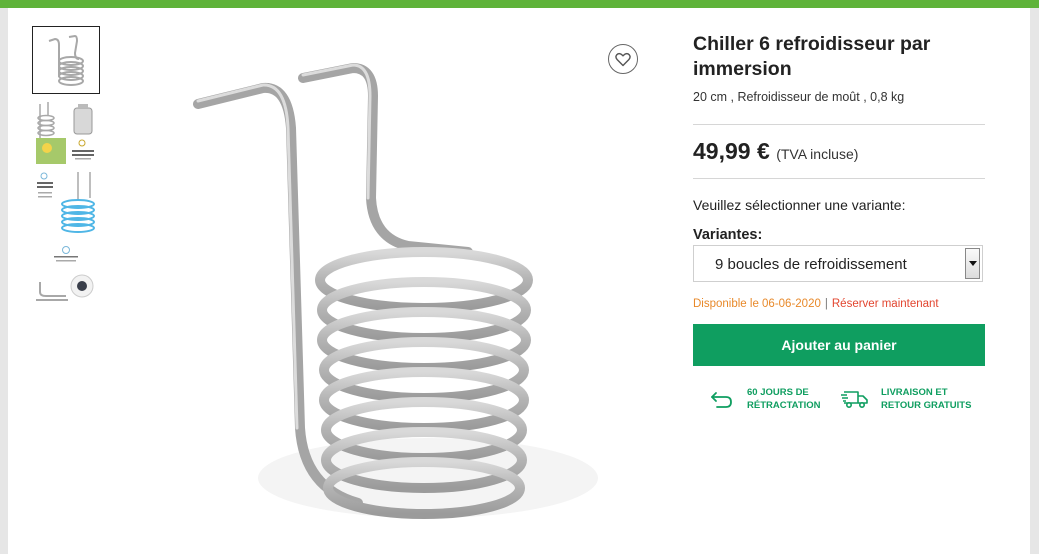 The width and height of the screenshot is (1039, 554). I want to click on reserve-now-link: Réserver maintenant, so click(885, 304).